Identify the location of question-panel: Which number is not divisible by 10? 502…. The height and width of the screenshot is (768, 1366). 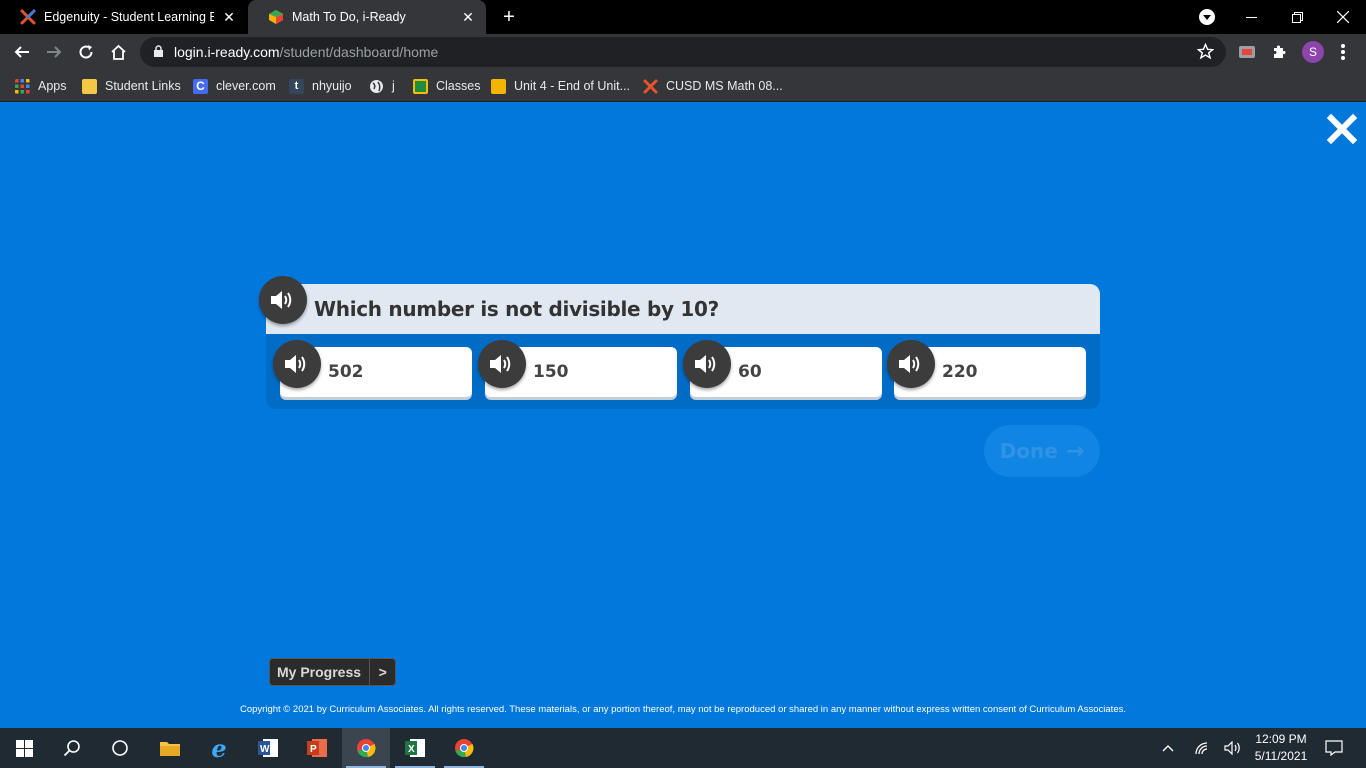
(679, 342).